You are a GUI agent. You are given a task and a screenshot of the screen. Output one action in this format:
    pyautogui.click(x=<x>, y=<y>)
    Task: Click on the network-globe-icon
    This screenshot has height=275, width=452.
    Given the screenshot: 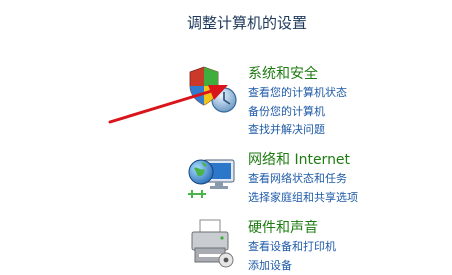 What is the action you would take?
    pyautogui.click(x=212, y=176)
    